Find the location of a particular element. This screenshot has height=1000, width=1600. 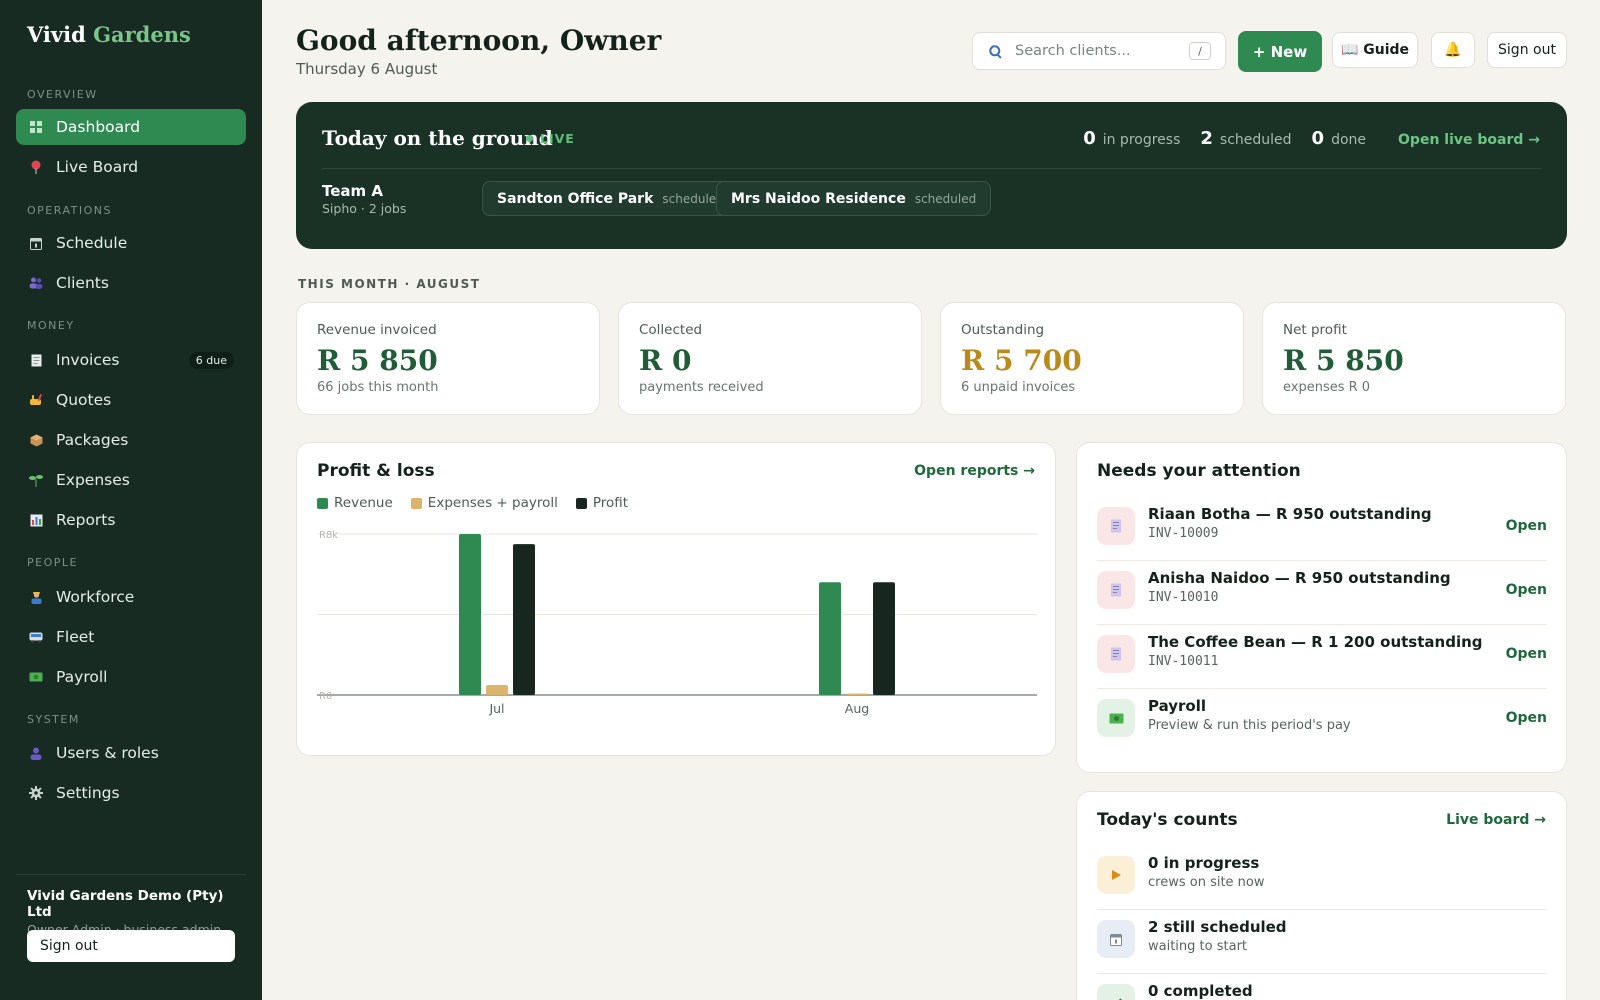

legend-item: Expenses + payroll is located at coordinates (484, 503).